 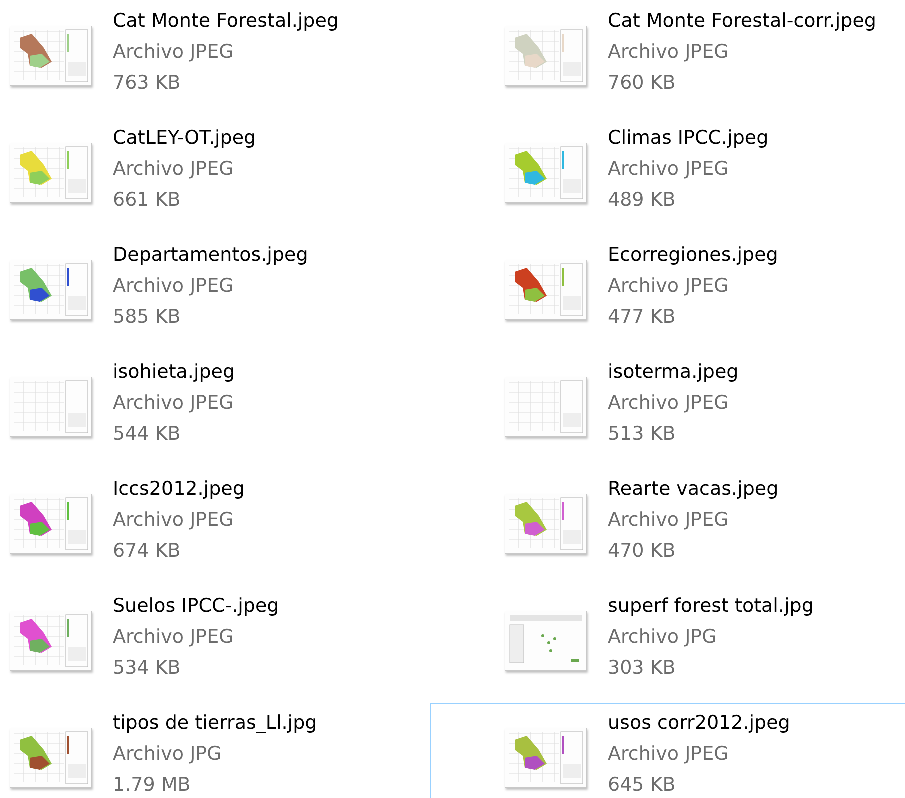 I want to click on file-name: tipos de tierras_Ll.jpg, so click(x=215, y=723).